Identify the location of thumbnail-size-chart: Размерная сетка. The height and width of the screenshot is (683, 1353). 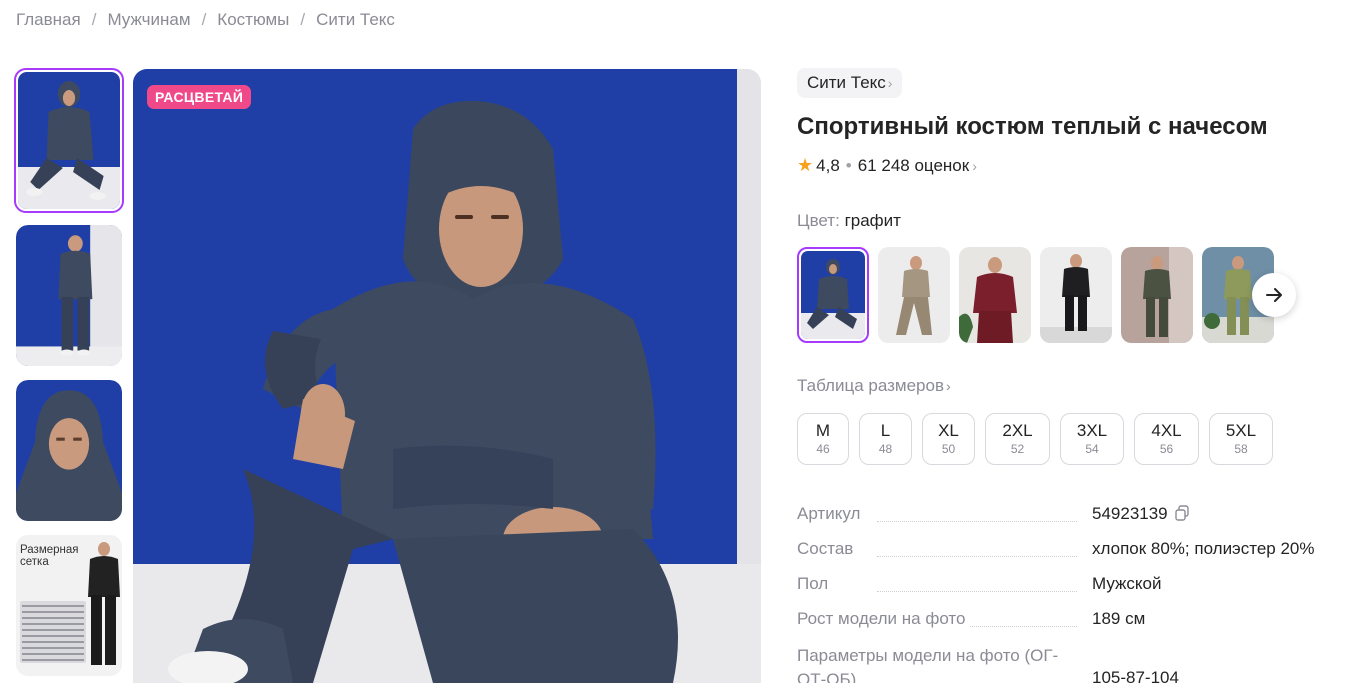
(69, 605).